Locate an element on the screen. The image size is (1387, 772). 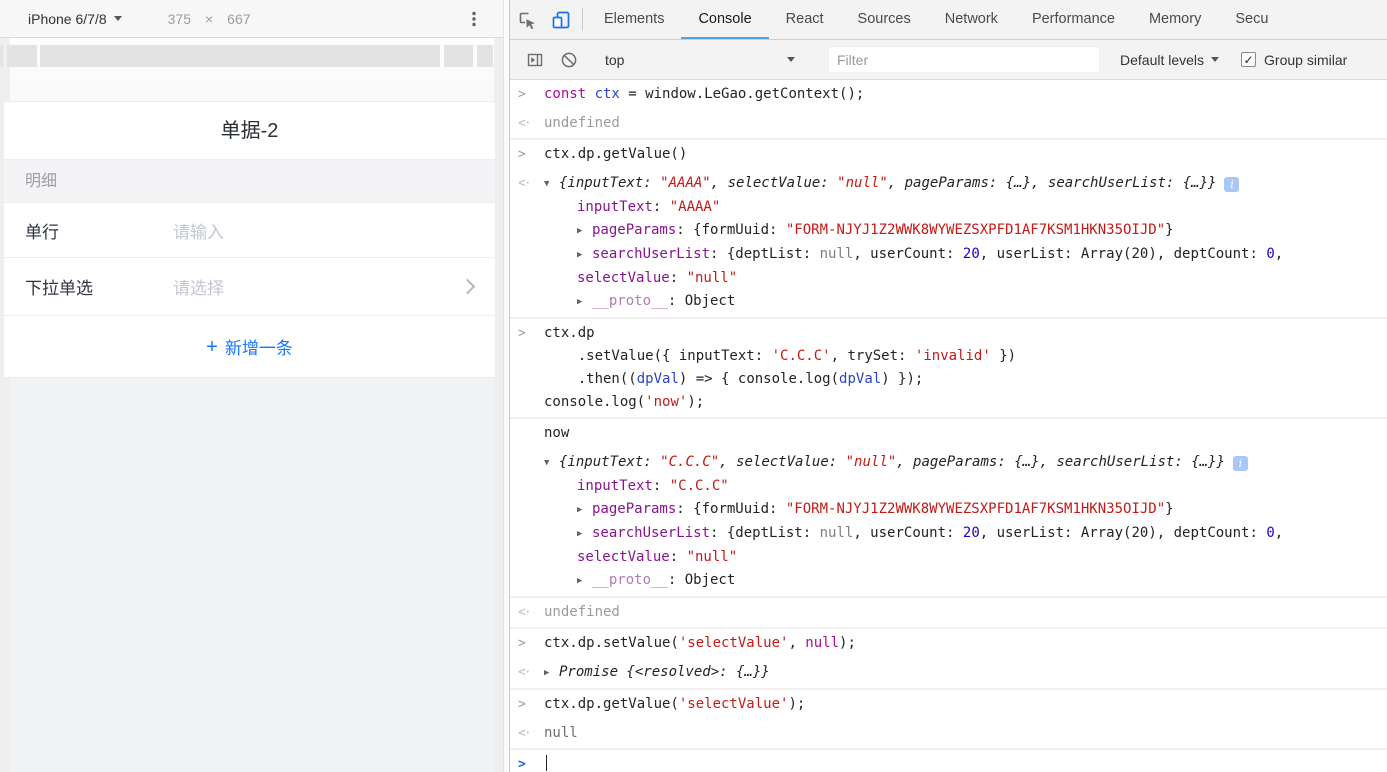
tab-performance: Performance is located at coordinates (1073, 19).